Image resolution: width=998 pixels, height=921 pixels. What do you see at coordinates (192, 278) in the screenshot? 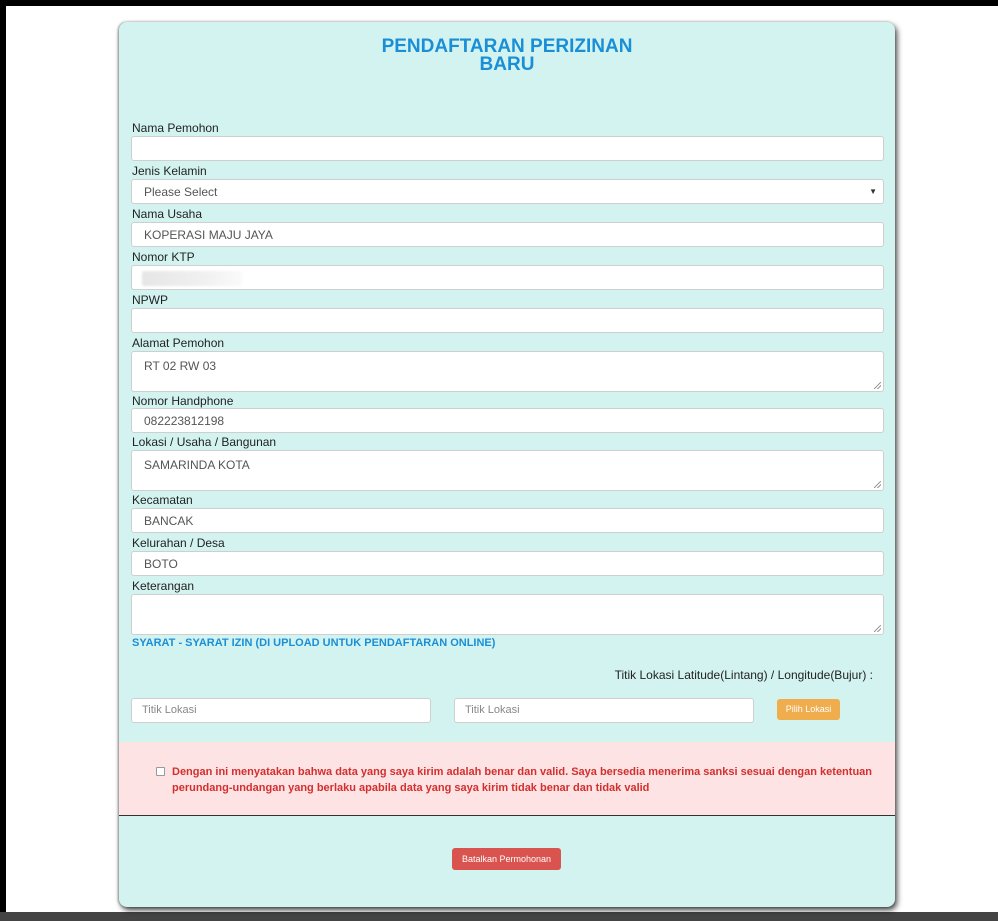
I see `redacted-value` at bounding box center [192, 278].